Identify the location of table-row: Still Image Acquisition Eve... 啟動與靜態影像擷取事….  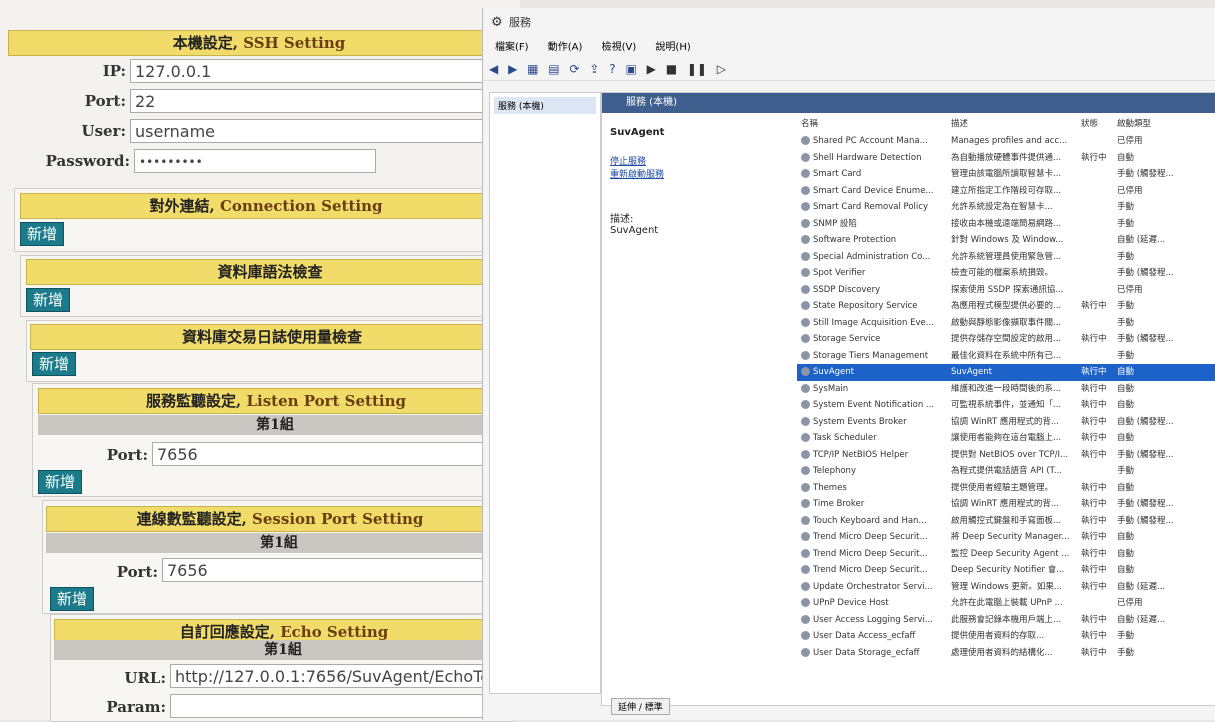
(1006, 323).